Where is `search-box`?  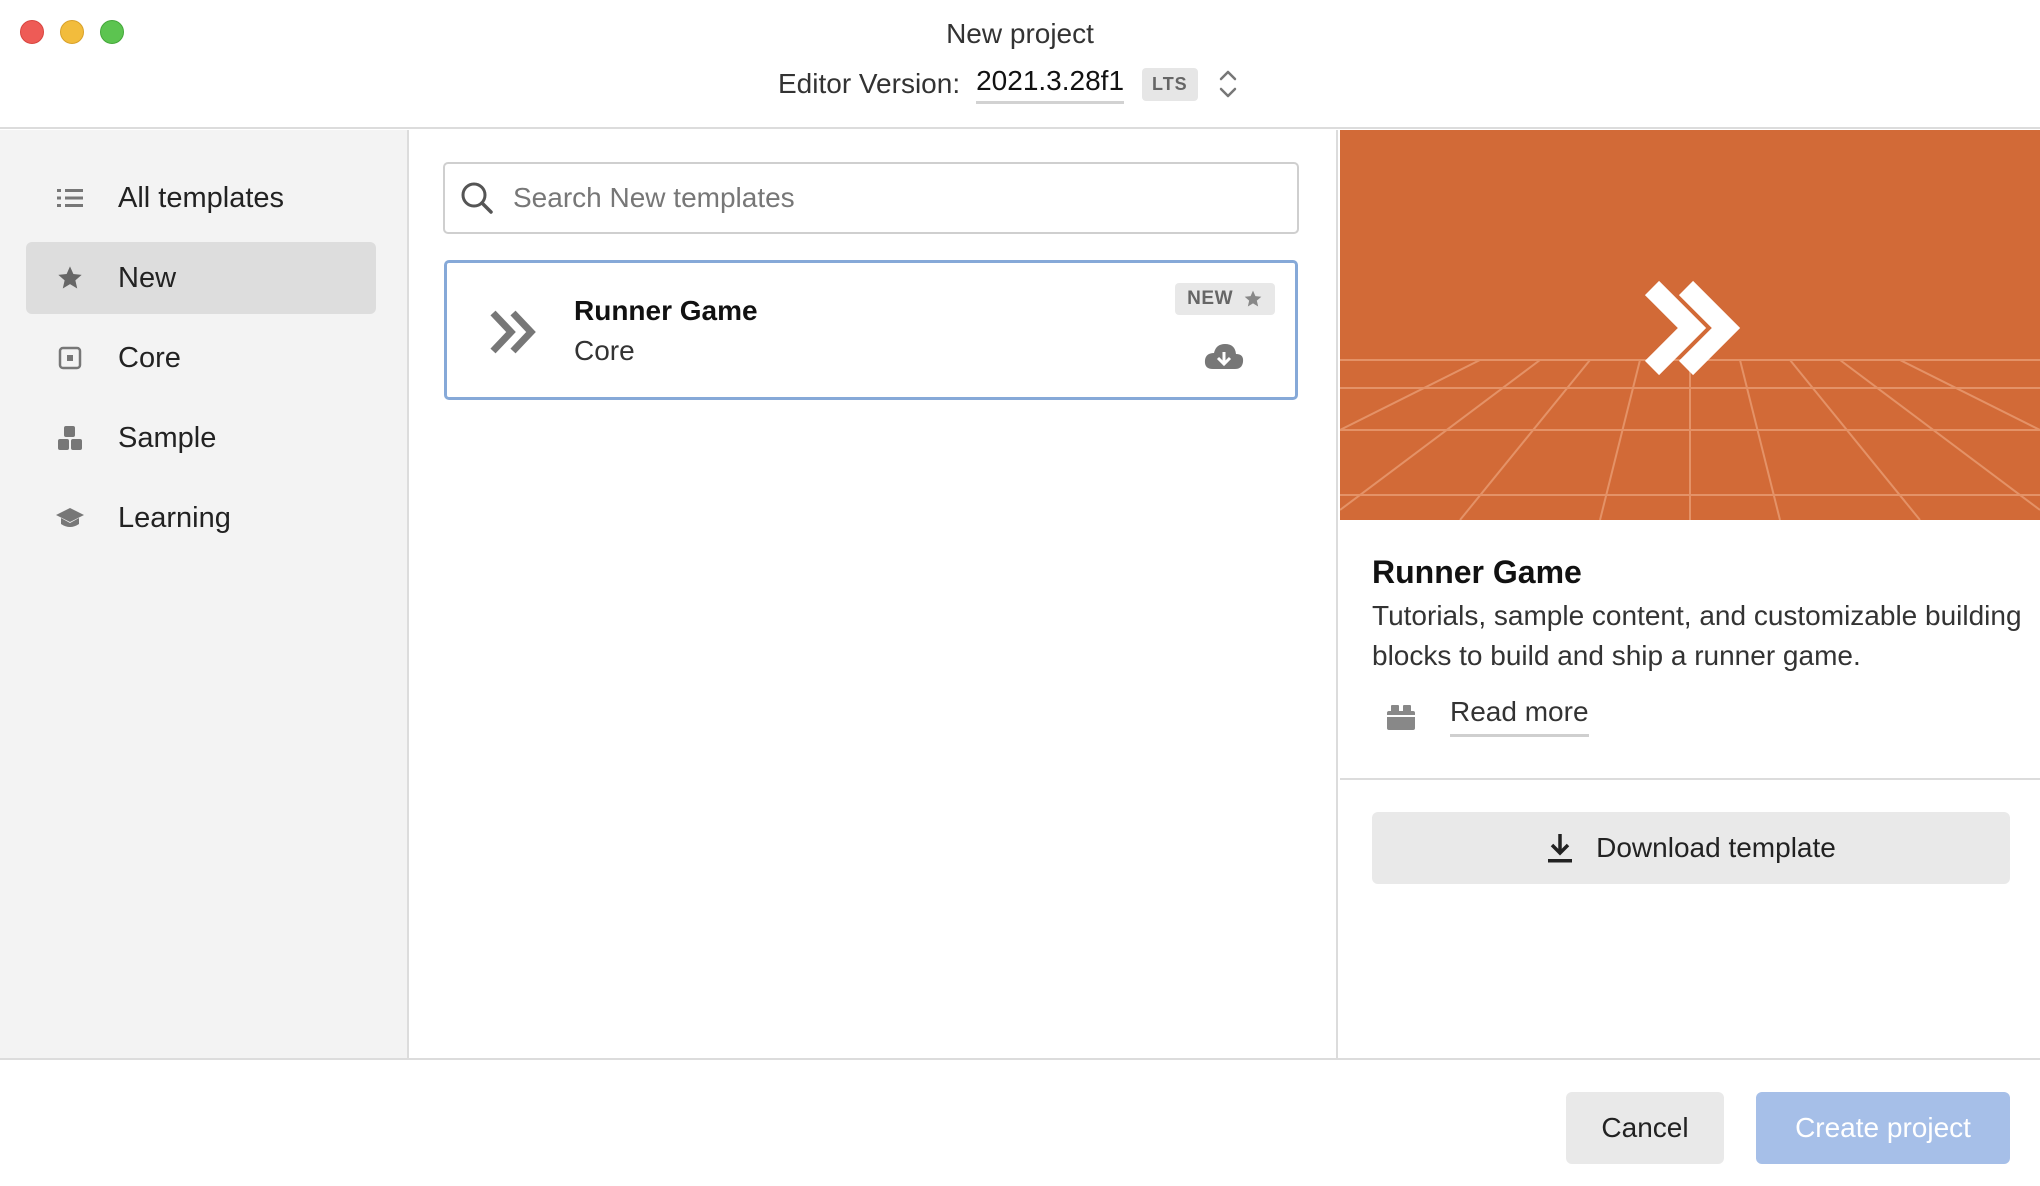 search-box is located at coordinates (871, 198).